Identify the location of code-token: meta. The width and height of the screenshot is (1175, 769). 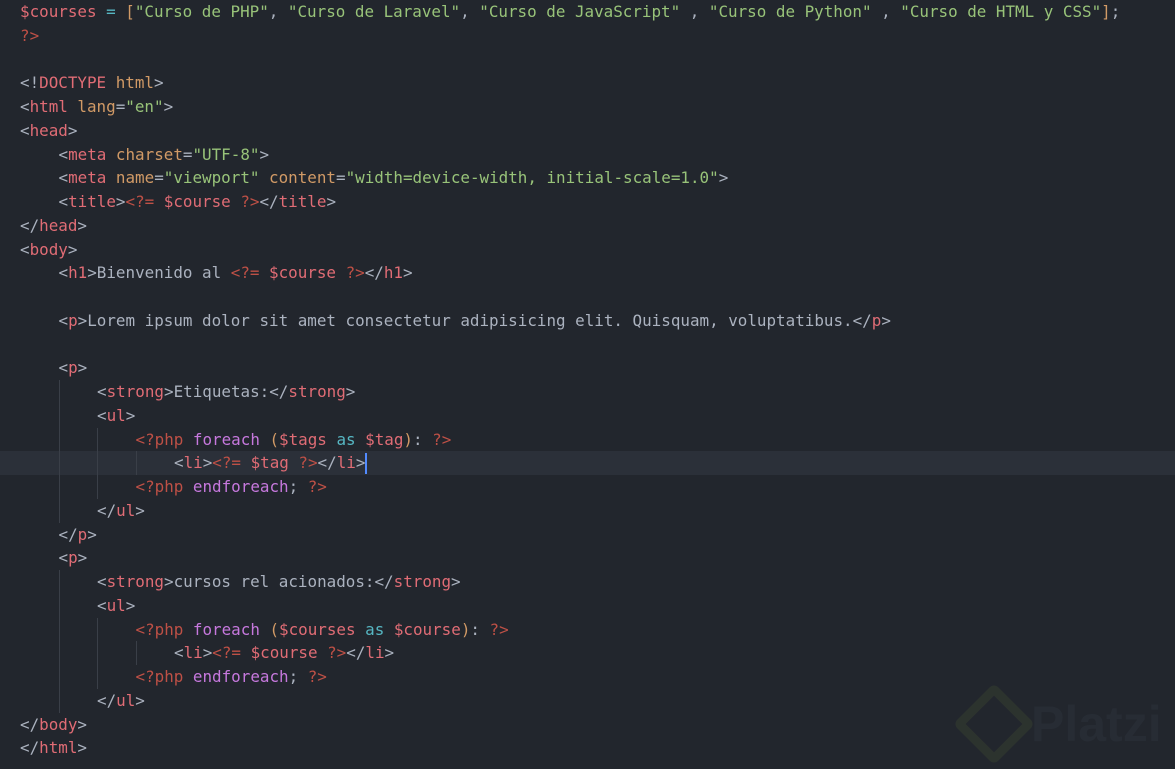
(87, 178).